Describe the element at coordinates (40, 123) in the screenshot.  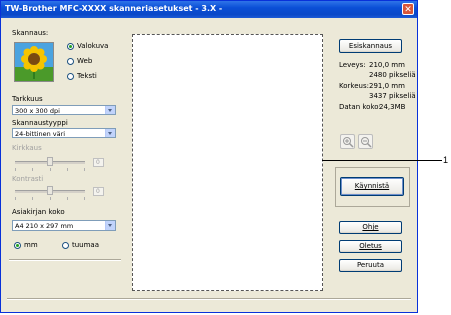
I see `scan-type-label: Skannaustyyppi` at that location.